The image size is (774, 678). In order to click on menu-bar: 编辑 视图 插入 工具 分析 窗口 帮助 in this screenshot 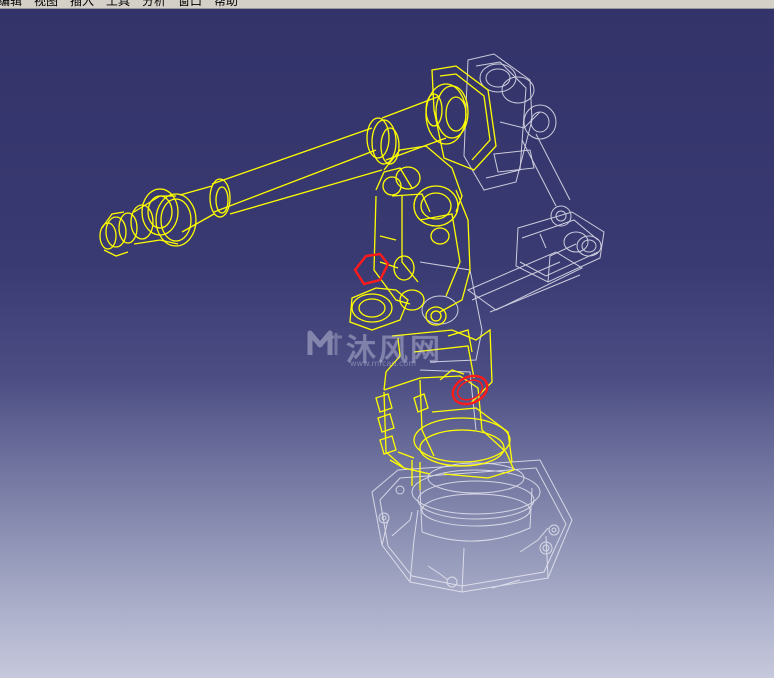, I will do `click(387, 4)`.